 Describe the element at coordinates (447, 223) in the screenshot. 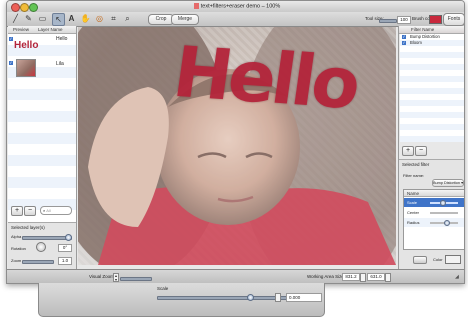

I see `radius-slider-knob` at that location.